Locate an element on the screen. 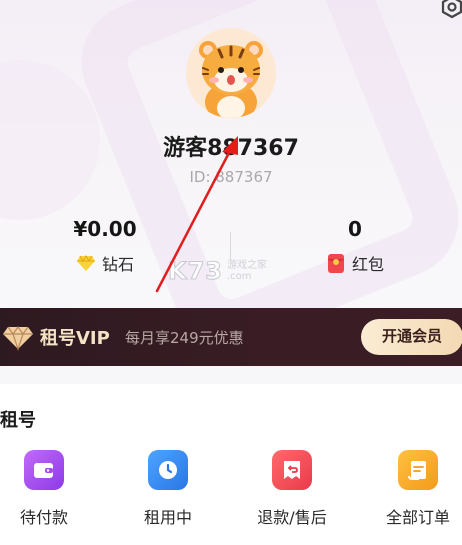 This screenshot has width=462, height=545. red-packet-icon is located at coordinates (336, 263).